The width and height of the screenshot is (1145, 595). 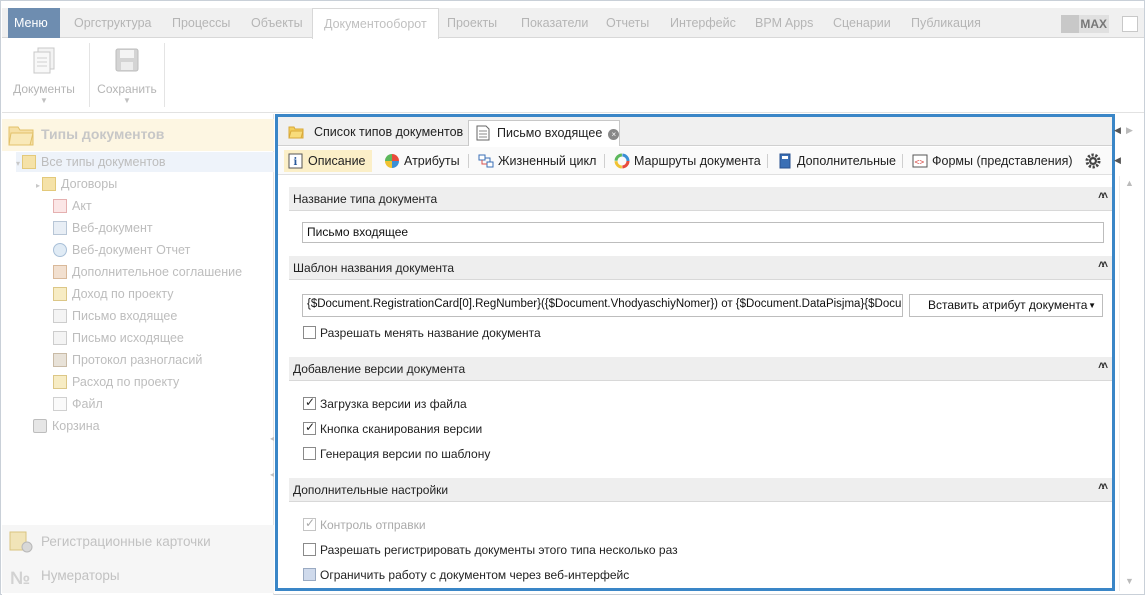 I want to click on tab-org: Оргструктура, so click(x=112, y=23).